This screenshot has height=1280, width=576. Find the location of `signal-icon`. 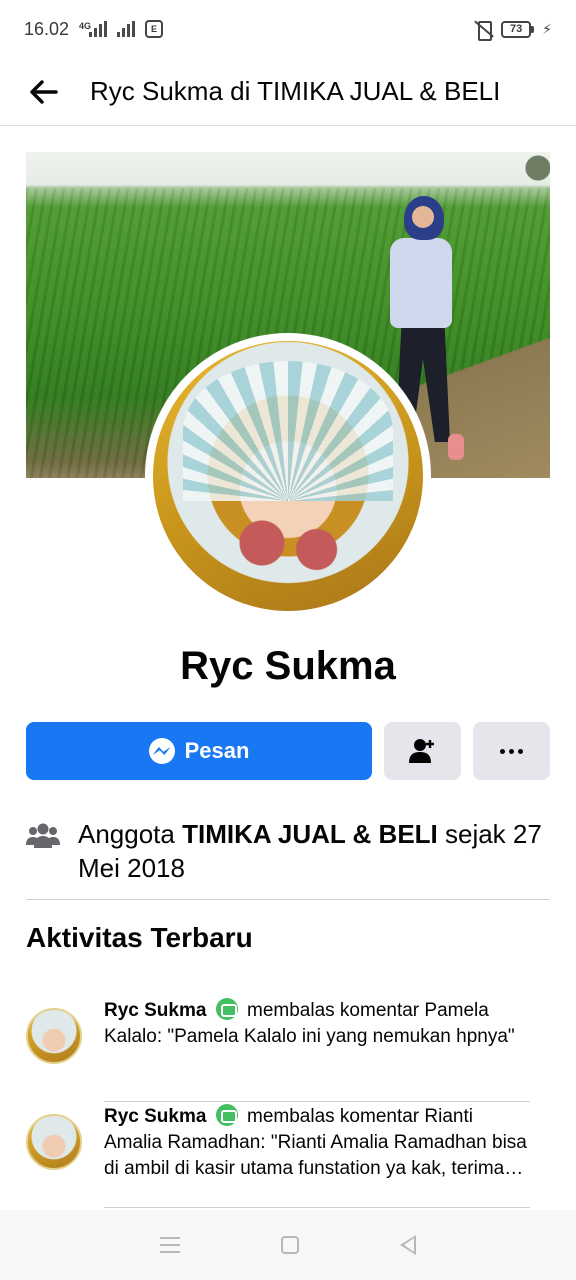

signal-icon is located at coordinates (98, 29).